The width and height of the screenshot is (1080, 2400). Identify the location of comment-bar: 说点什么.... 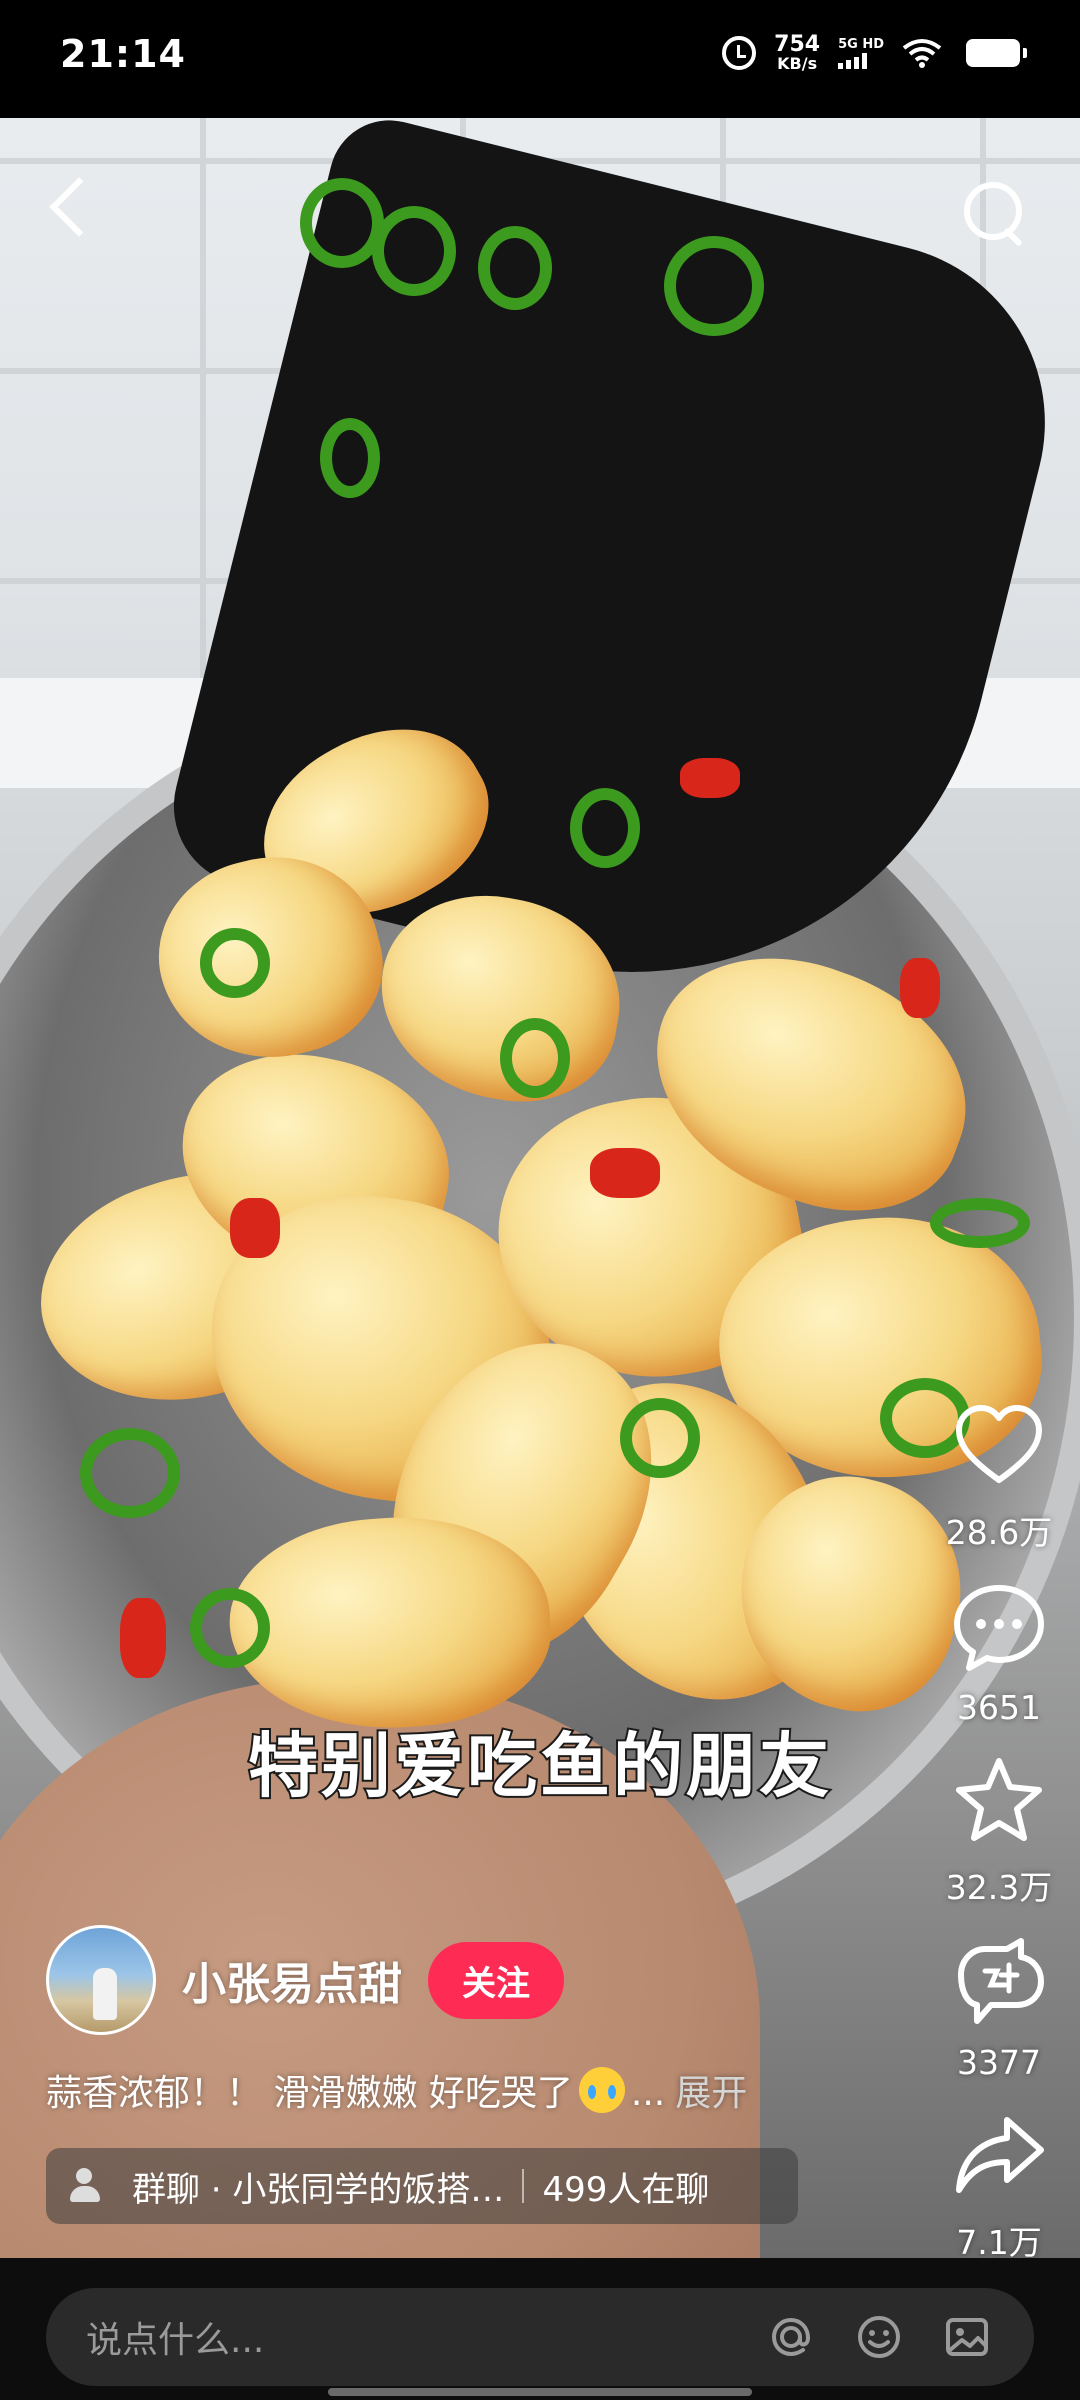
(540, 2329).